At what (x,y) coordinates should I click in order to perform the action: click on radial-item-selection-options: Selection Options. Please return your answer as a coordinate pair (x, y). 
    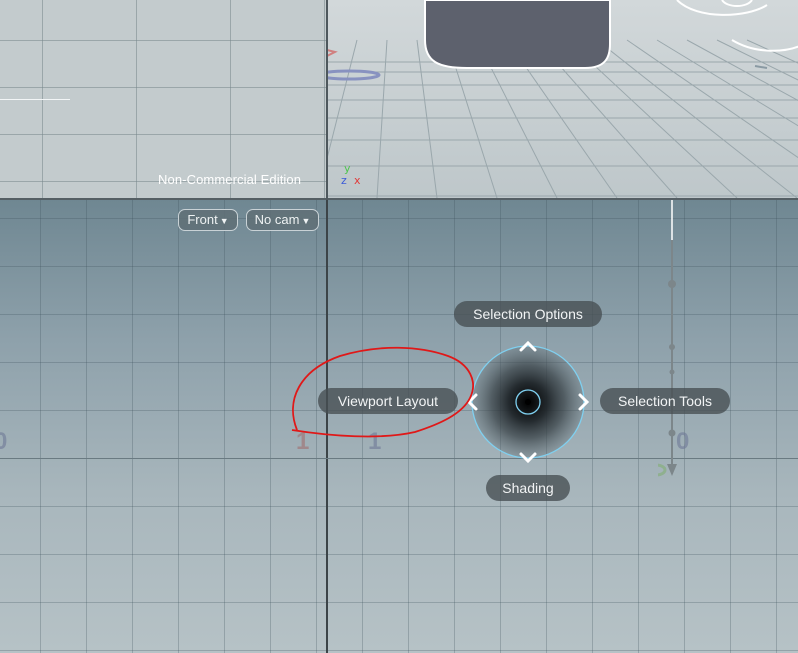
    Looking at the image, I should click on (528, 314).